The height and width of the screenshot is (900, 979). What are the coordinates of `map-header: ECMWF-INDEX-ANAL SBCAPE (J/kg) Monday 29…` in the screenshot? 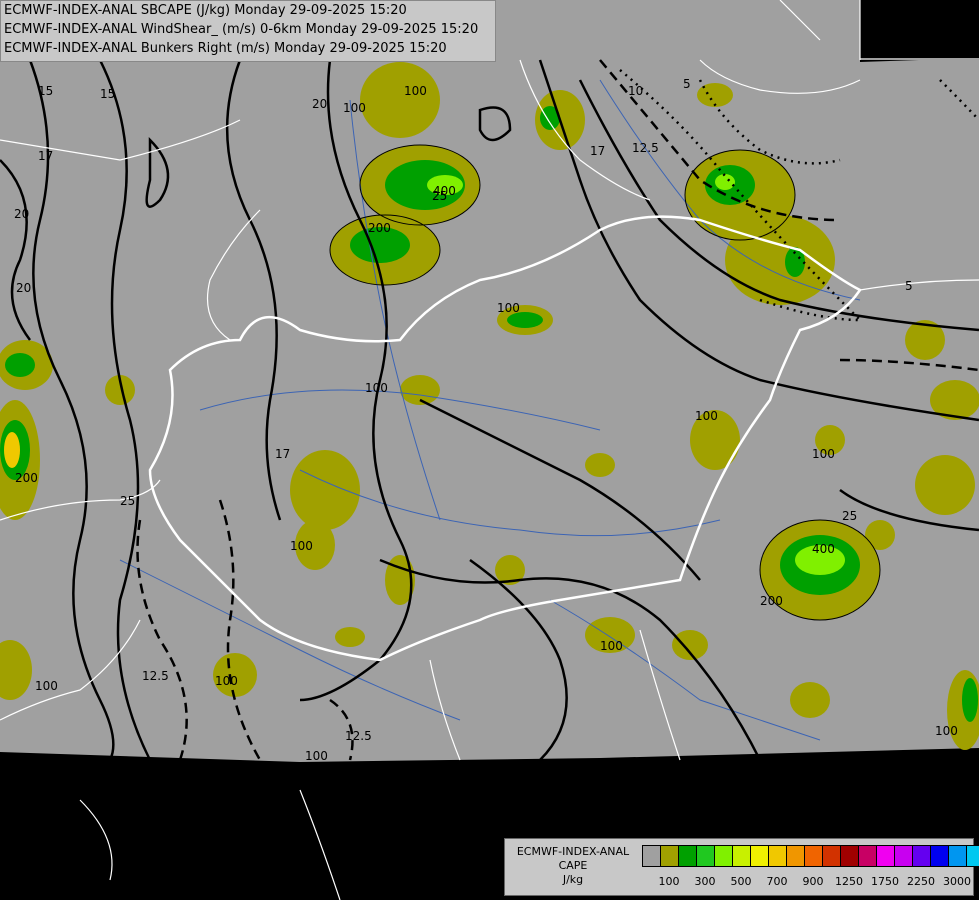 It's located at (248, 31).